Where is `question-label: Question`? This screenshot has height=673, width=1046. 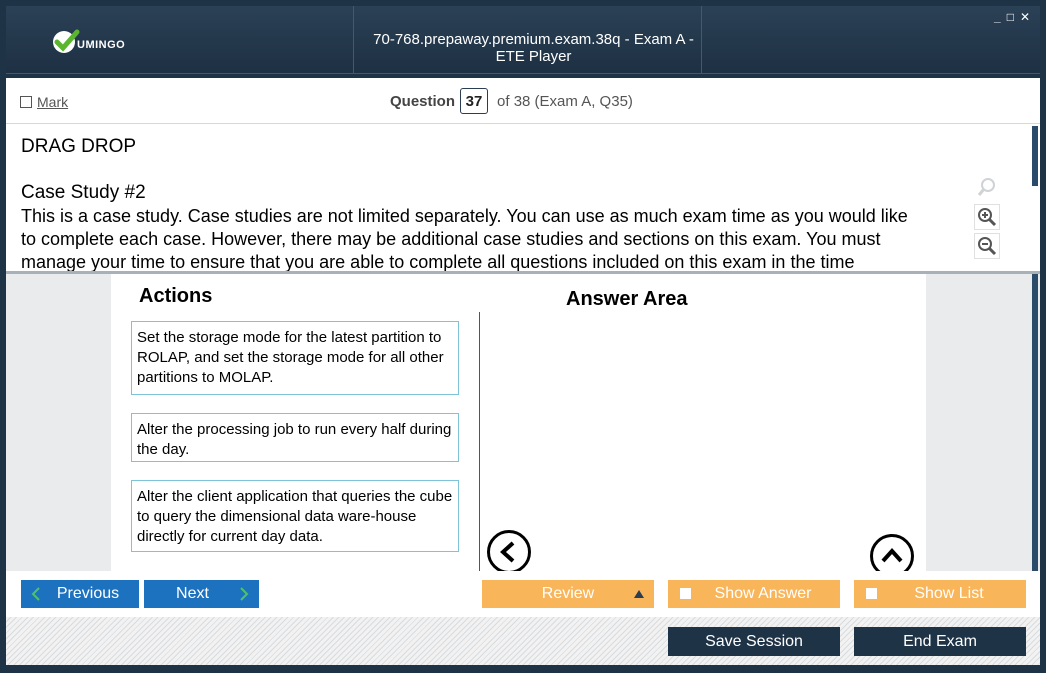
question-label: Question is located at coordinates (423, 101).